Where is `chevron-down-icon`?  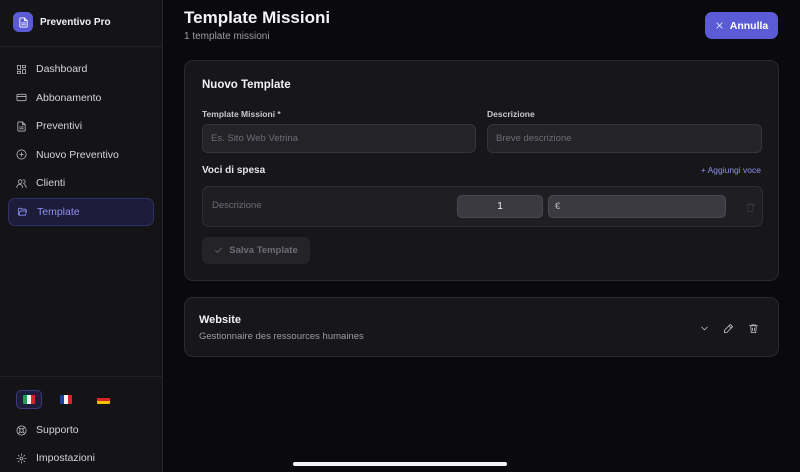
chevron-down-icon is located at coordinates (704, 328).